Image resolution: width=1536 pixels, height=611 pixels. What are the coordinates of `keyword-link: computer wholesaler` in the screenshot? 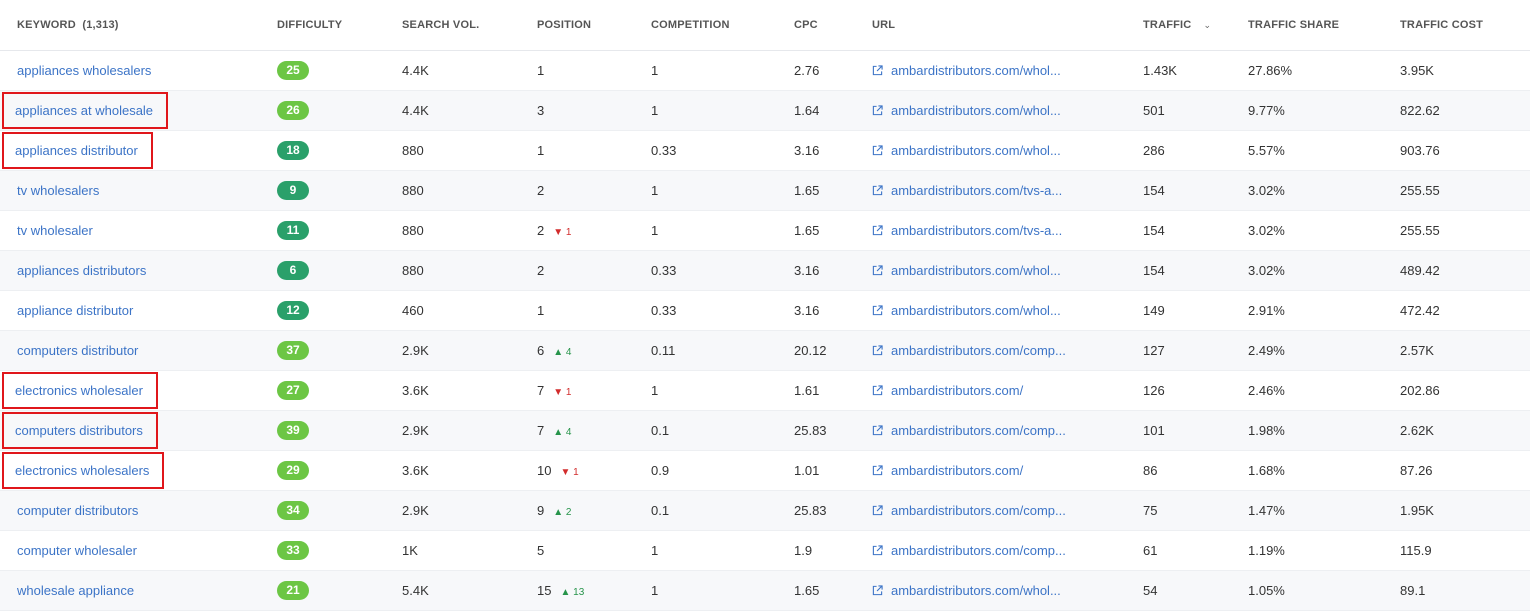 It's located at (77, 550).